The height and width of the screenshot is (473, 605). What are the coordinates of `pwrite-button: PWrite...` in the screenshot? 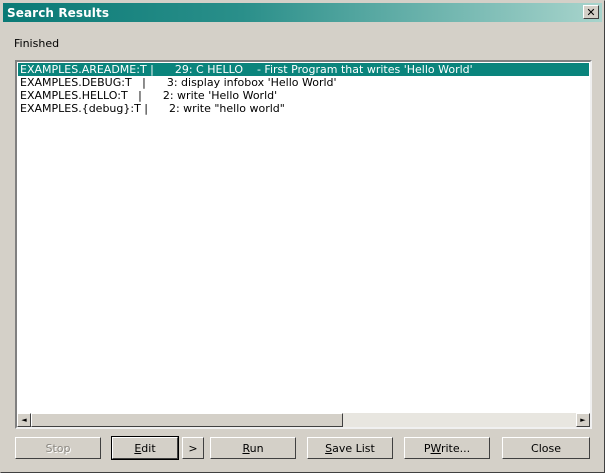 It's located at (447, 448).